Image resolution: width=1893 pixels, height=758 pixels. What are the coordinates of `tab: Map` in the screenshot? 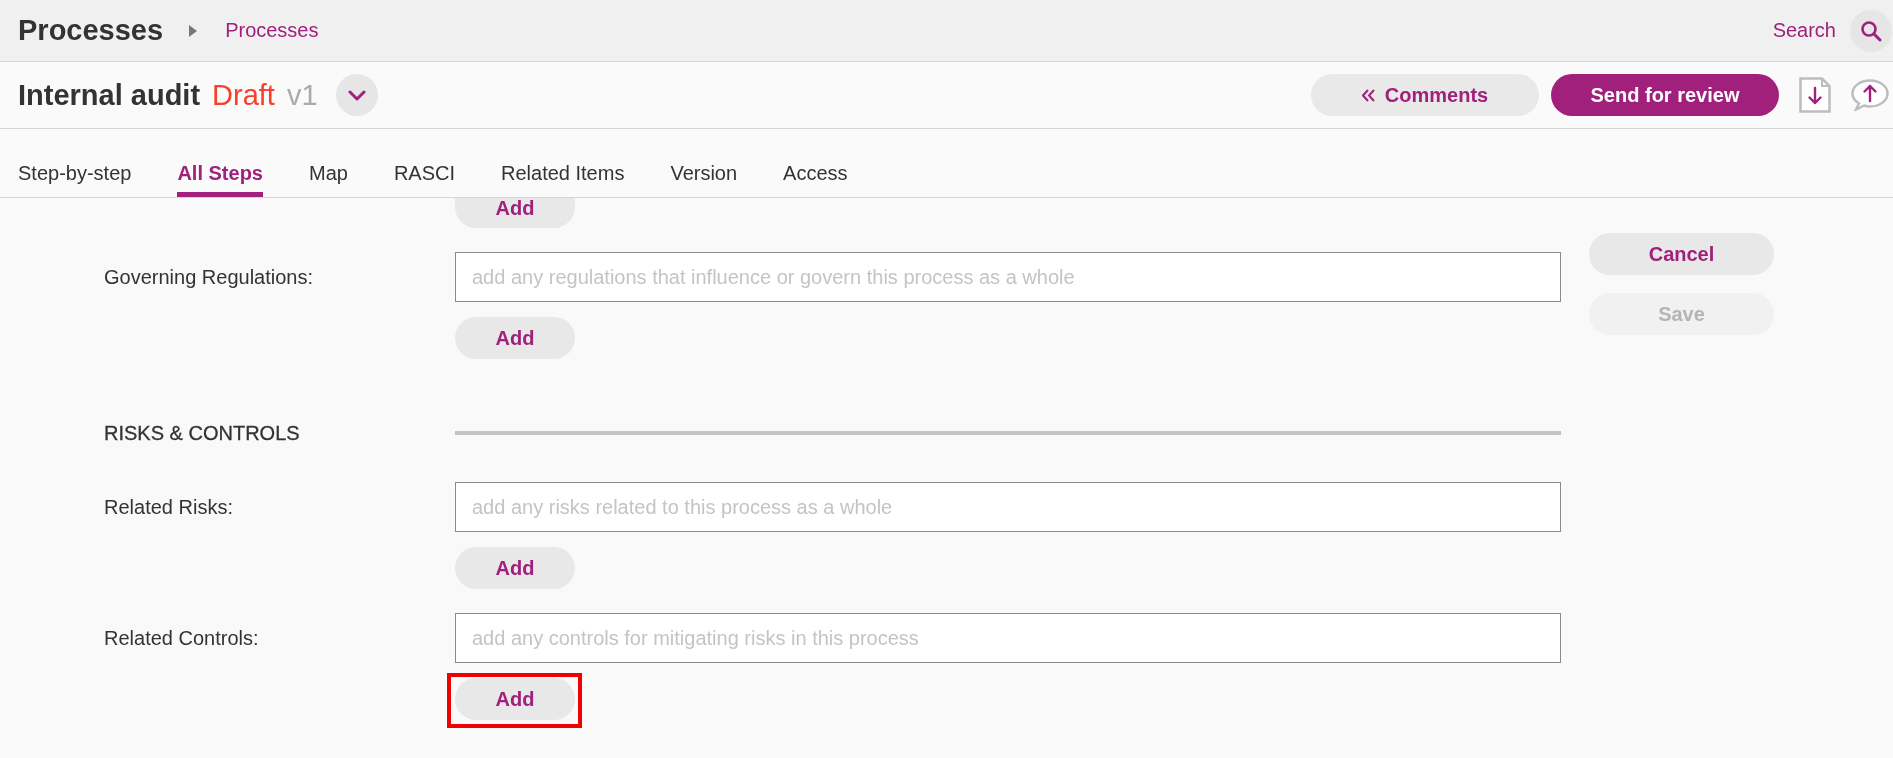 It's located at (328, 163).